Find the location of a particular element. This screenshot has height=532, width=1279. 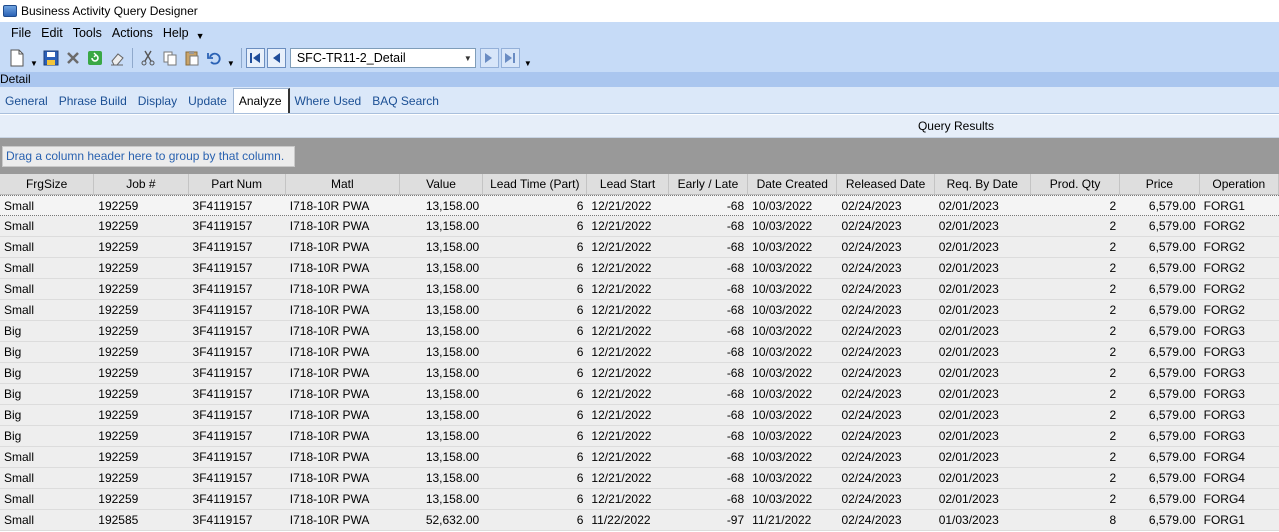

tab-update: Update is located at coordinates (208, 102).